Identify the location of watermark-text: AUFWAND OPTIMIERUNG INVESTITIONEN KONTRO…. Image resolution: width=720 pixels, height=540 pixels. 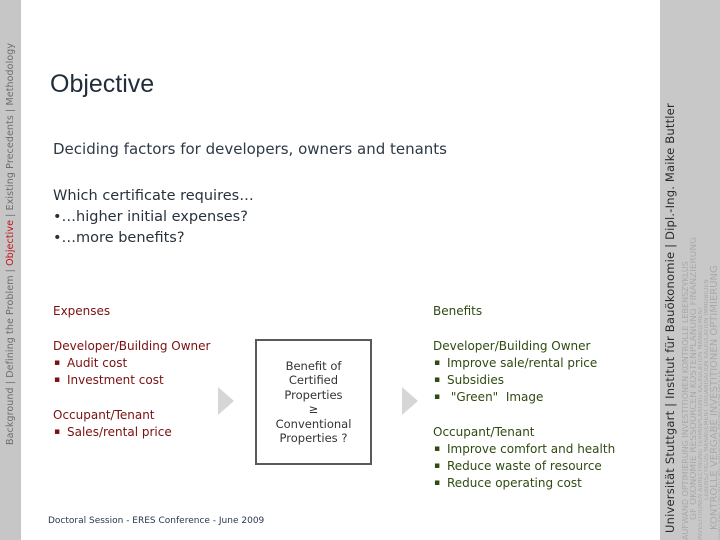
(686, 400).